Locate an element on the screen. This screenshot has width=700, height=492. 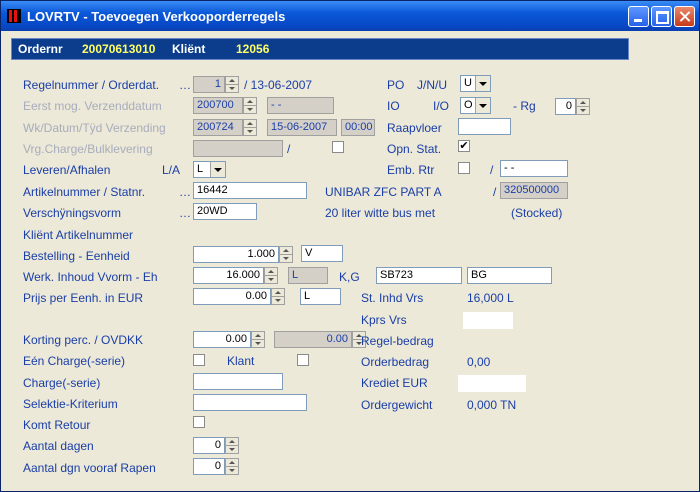
emb-rtr-label: Emb. Rtr is located at coordinates (411, 170).